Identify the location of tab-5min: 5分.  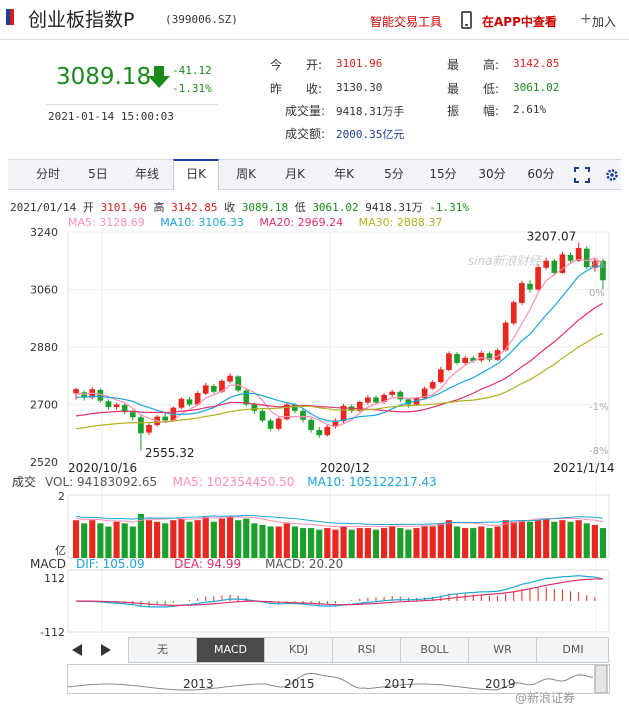
(394, 174).